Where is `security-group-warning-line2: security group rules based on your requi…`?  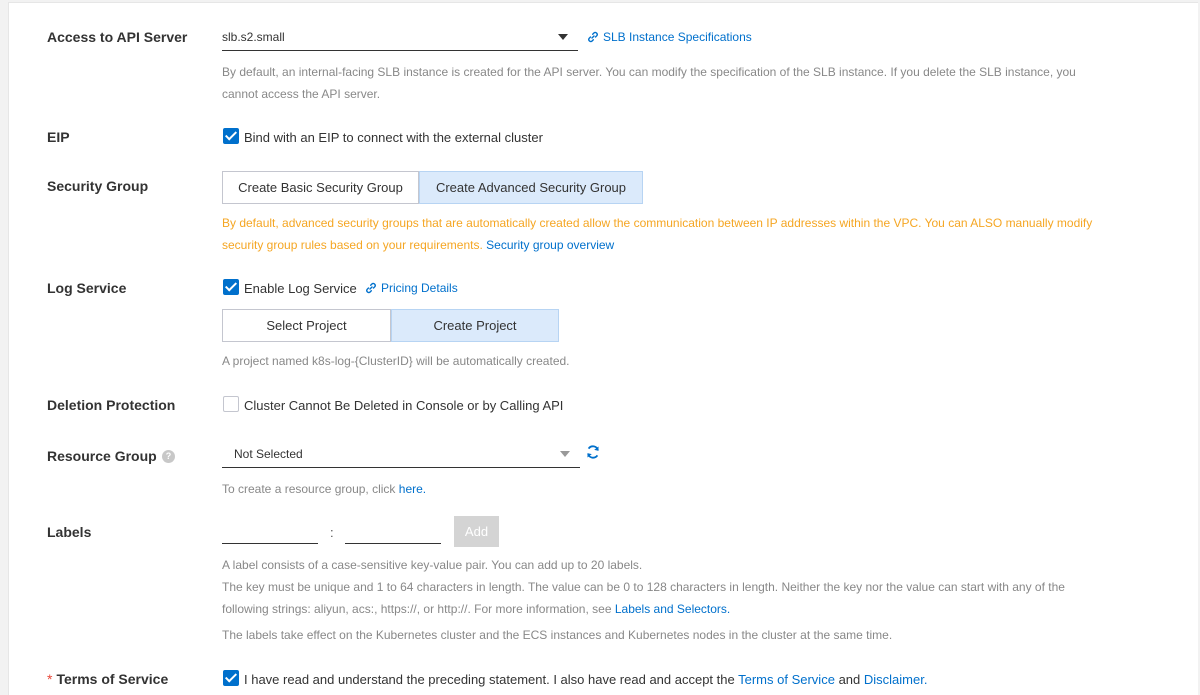
security-group-warning-line2: security group rules based on your requi… is located at coordinates (352, 245).